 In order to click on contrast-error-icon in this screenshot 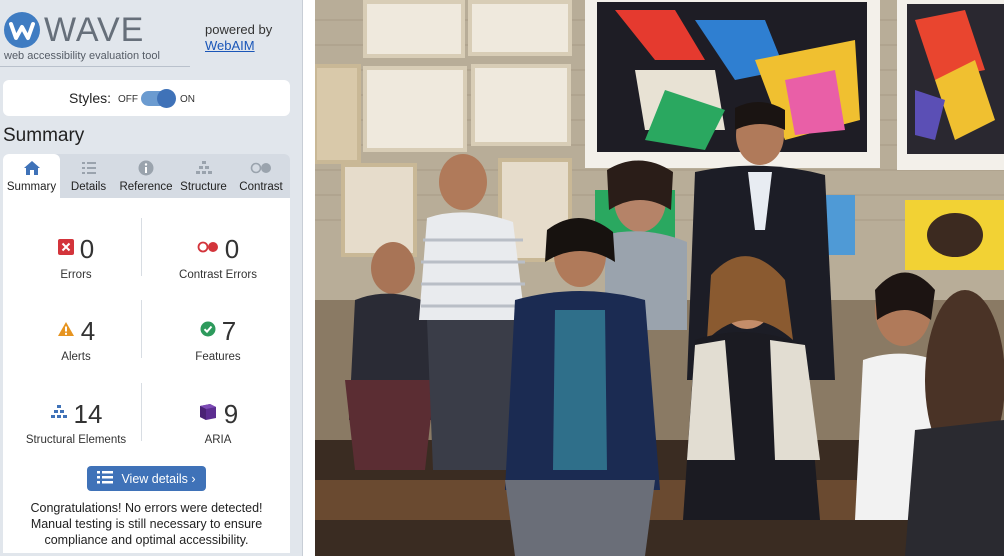, I will do `click(208, 249)`.